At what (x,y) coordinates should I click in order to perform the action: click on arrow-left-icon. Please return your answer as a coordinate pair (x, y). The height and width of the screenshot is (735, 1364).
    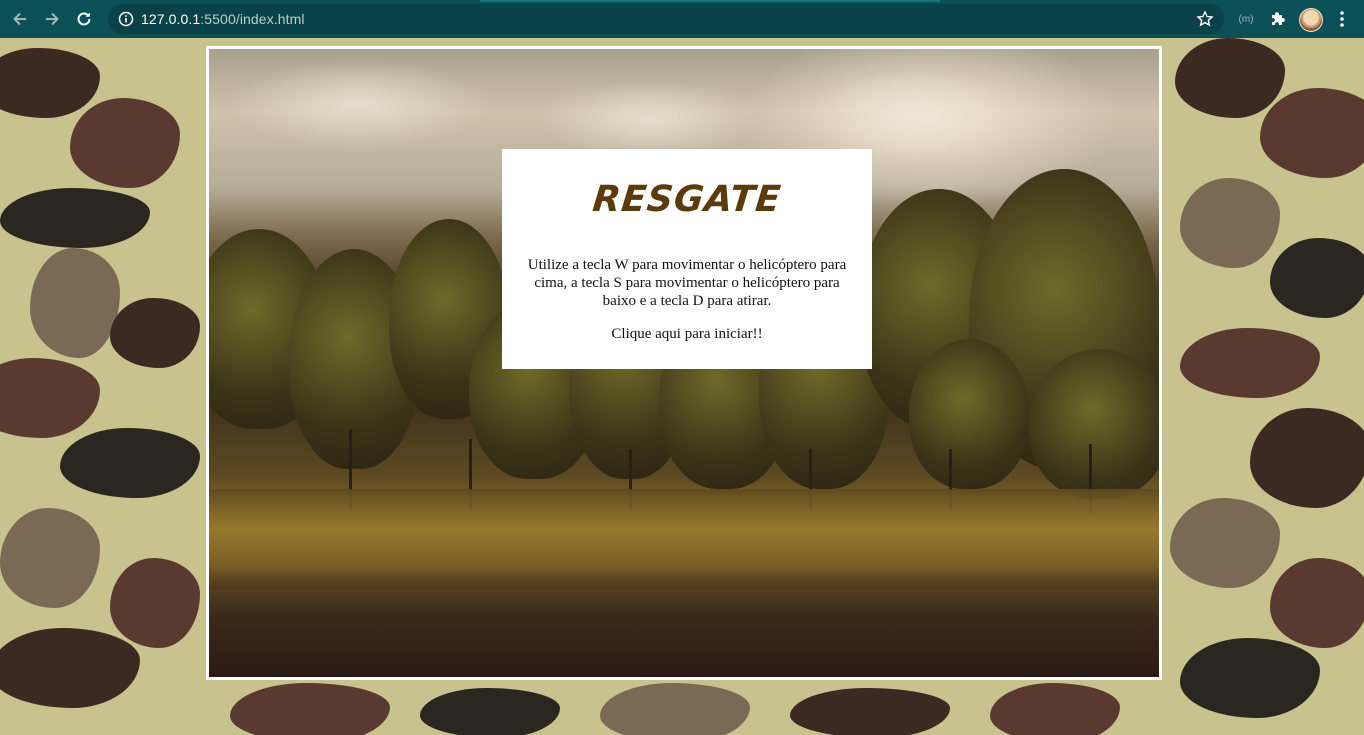
    Looking at the image, I should click on (19, 19).